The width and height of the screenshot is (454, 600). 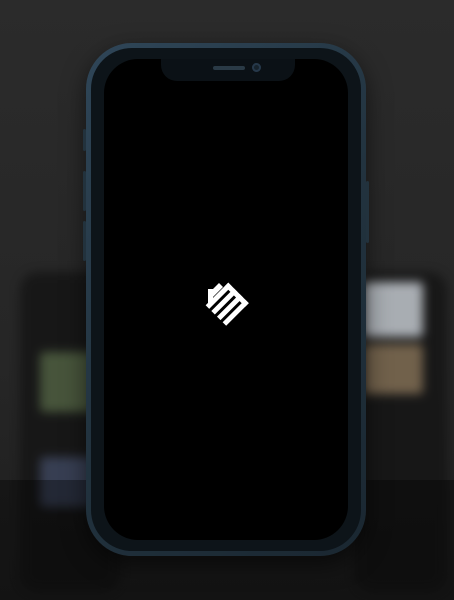 I want to click on notch, so click(x=228, y=70).